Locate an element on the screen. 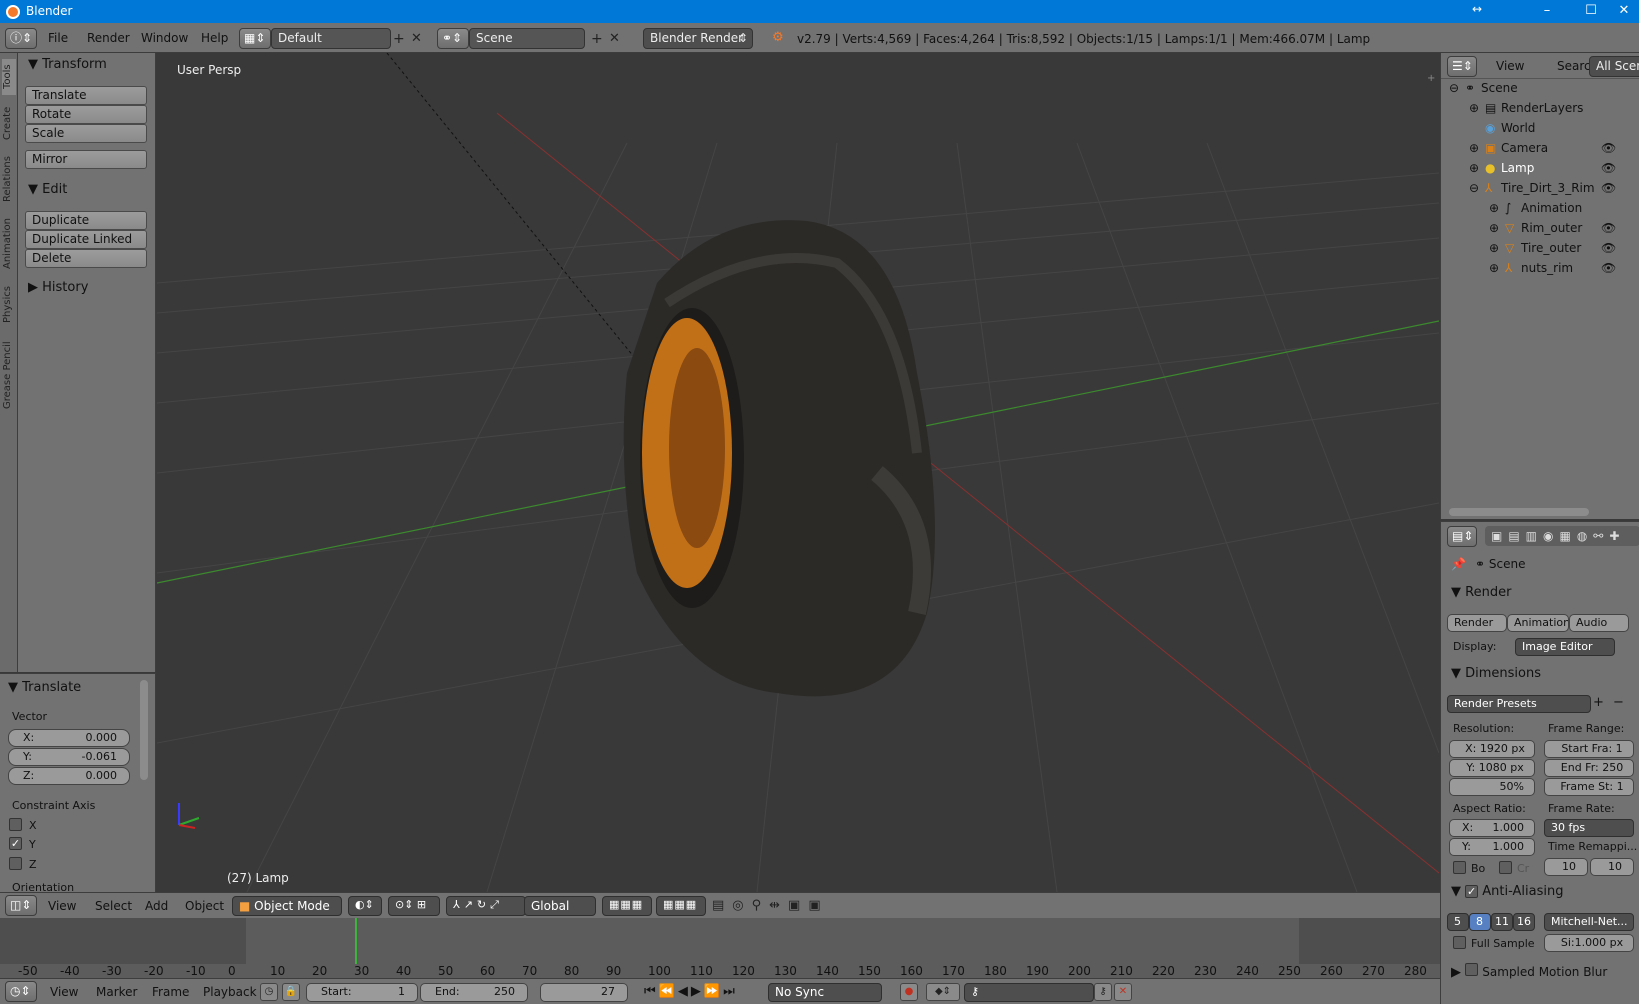 This screenshot has width=1639, height=1004. properties-context-tabs: ▣▤▥◉▦◍⚯✚ is located at coordinates (1562, 536).